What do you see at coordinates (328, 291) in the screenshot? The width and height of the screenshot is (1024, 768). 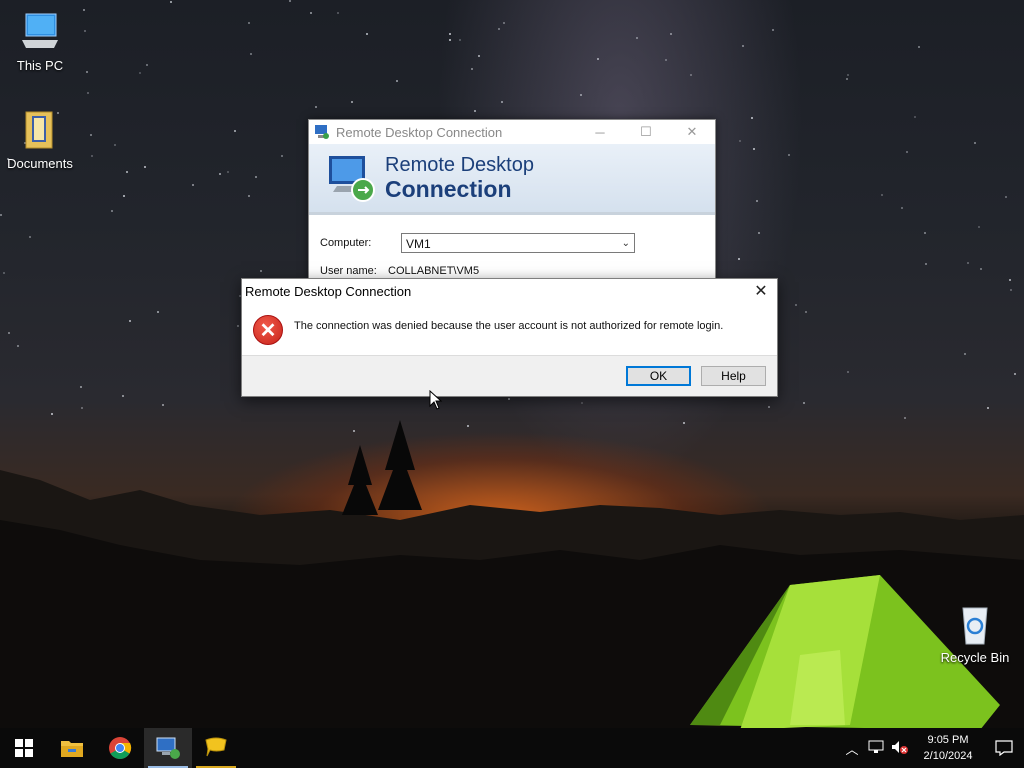 I see `dialog-title: Remote Desktop Connection` at bounding box center [328, 291].